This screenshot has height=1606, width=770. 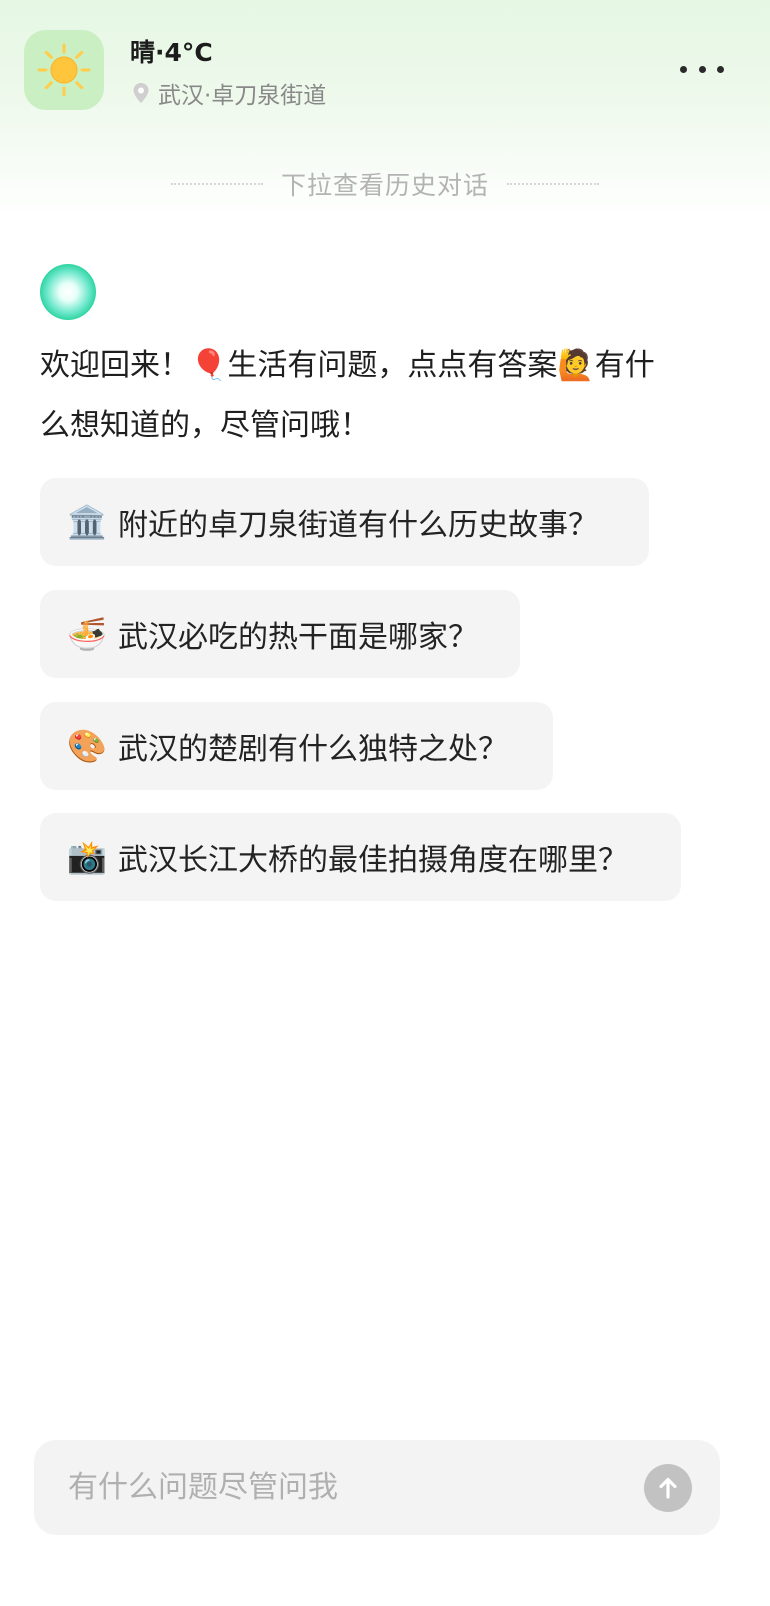 I want to click on suggestion-chip-opera: 🎨 武汉的楚剧有什么独特之处？, so click(x=296, y=746).